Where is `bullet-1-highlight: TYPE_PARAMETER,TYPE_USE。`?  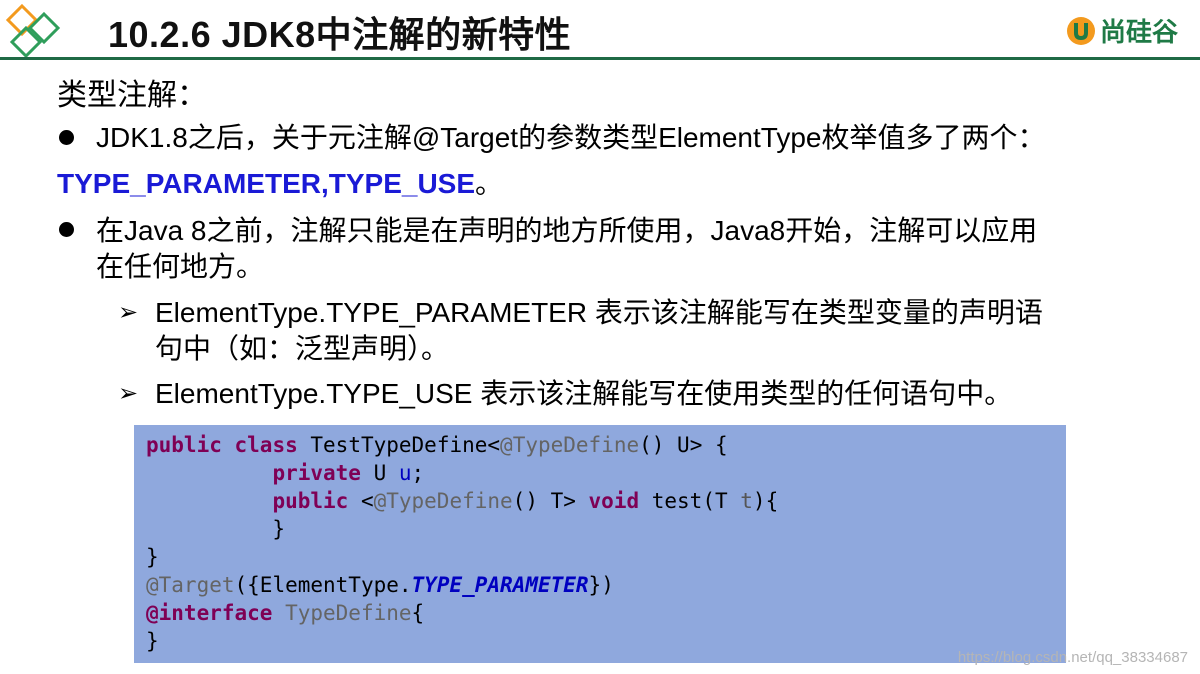 bullet-1-highlight: TYPE_PARAMETER,TYPE_USE。 is located at coordinates (280, 184).